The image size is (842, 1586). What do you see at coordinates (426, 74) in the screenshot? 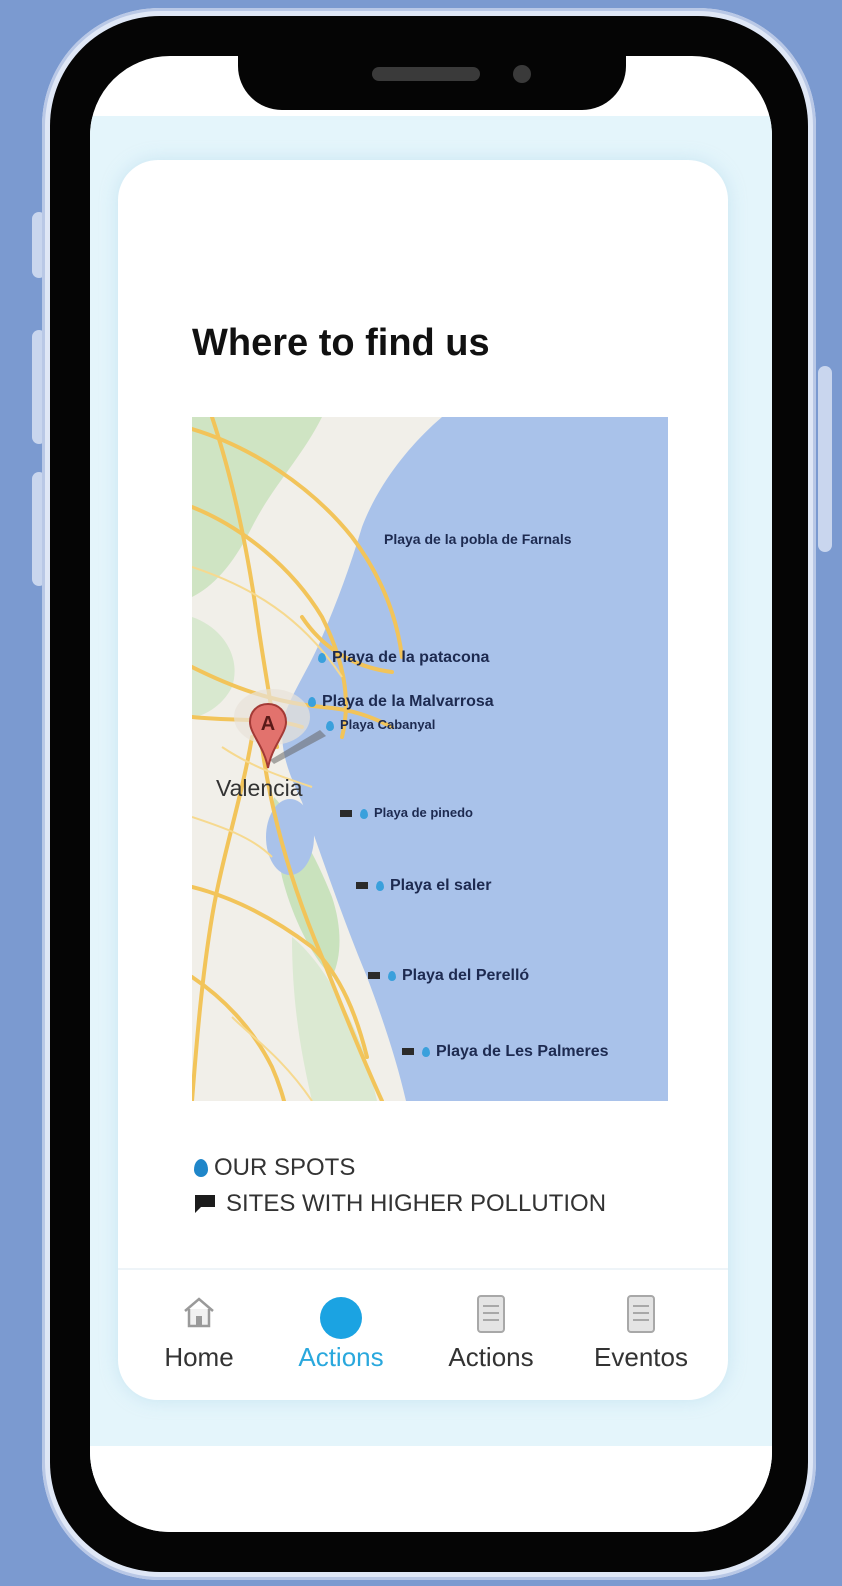
I see `speaker-grille` at bounding box center [426, 74].